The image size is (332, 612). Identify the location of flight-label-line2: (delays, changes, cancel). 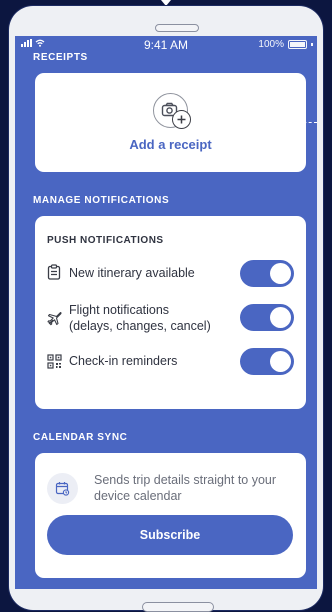
(140, 326).